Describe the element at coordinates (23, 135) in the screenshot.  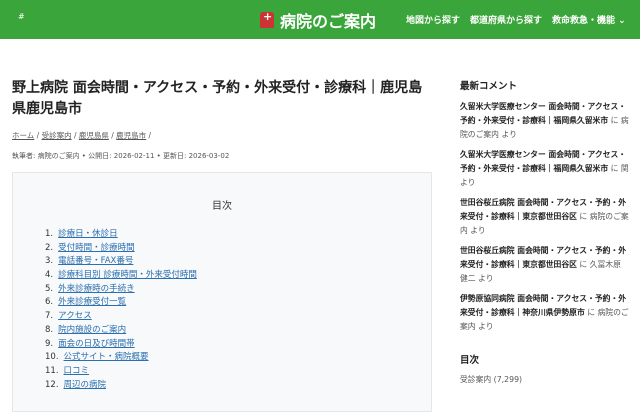
I see `breadcrumb-home: ホーム` at that location.